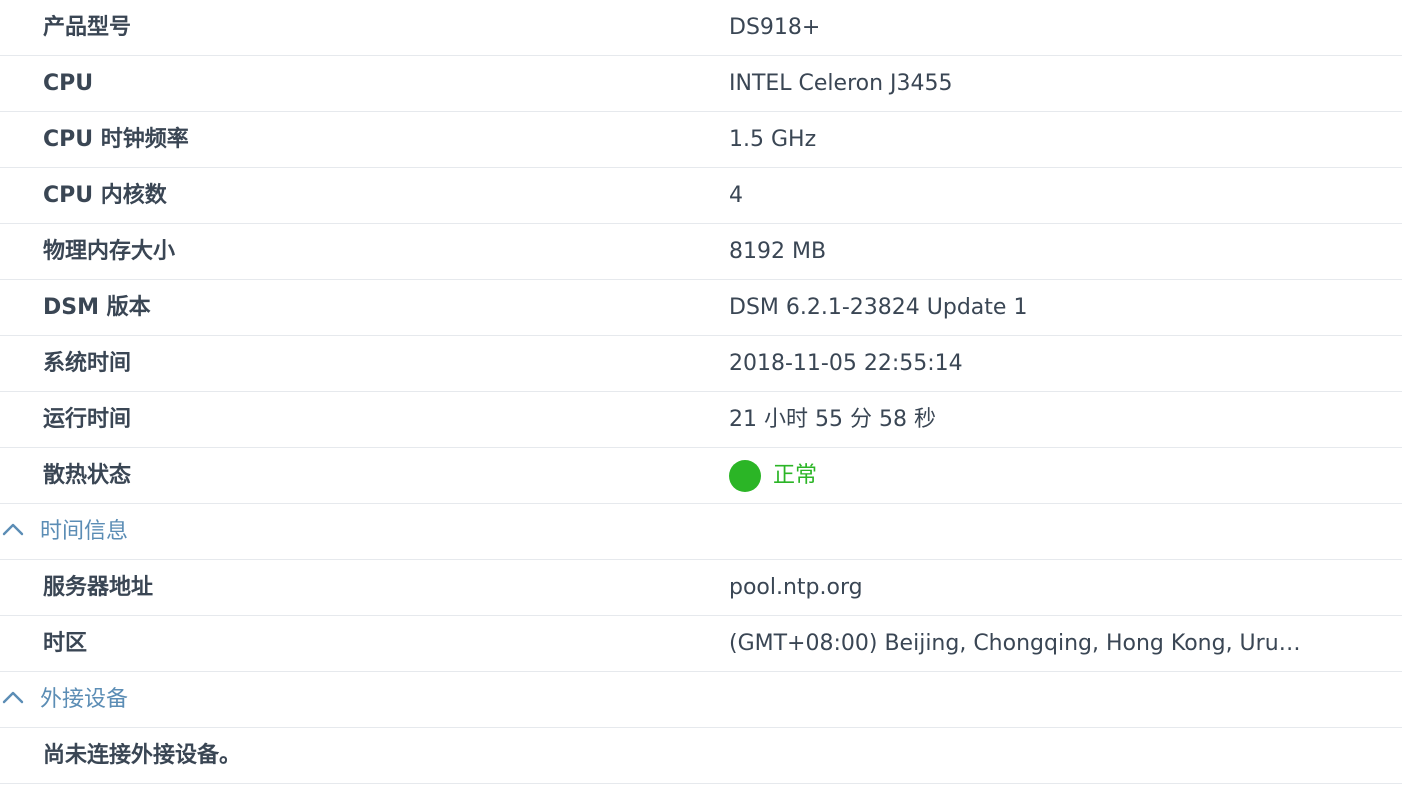 The height and width of the screenshot is (786, 1402). Describe the element at coordinates (701, 700) in the screenshot. I see `section-header-external-devices: 外接设备` at that location.